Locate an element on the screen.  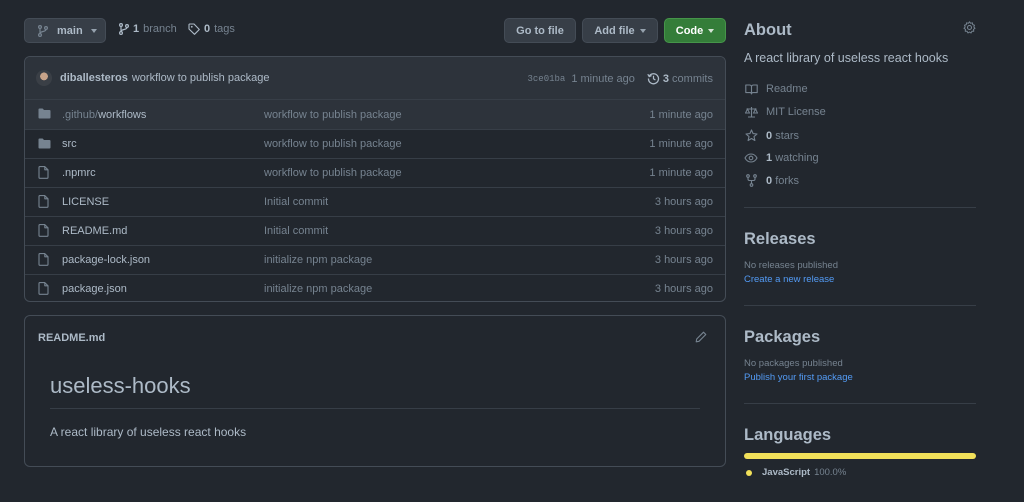
language-bar is located at coordinates (860, 456).